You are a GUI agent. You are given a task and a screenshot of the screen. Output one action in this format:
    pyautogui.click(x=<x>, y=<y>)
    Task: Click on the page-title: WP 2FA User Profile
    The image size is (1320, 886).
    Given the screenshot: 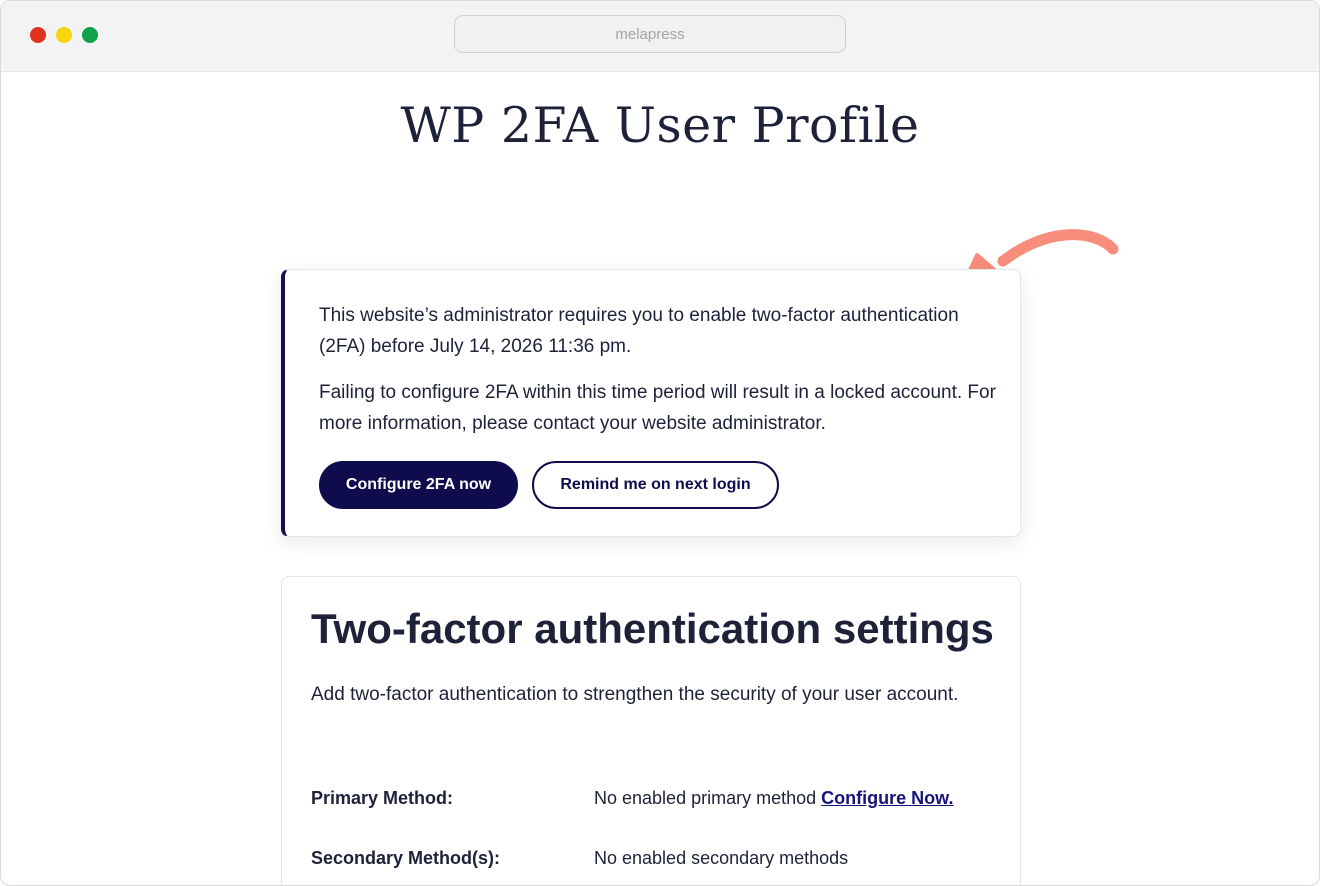 What is the action you would take?
    pyautogui.click(x=660, y=125)
    